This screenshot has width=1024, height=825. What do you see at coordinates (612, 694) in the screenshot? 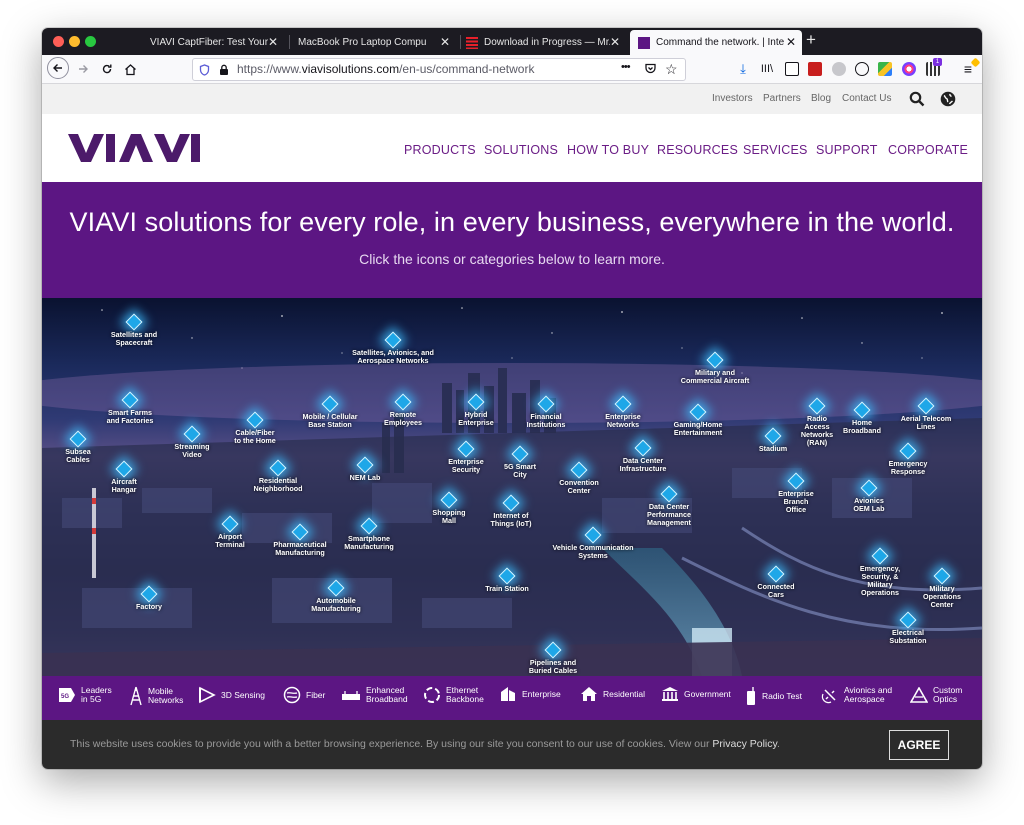
I see `category-residential: Residential` at bounding box center [612, 694].